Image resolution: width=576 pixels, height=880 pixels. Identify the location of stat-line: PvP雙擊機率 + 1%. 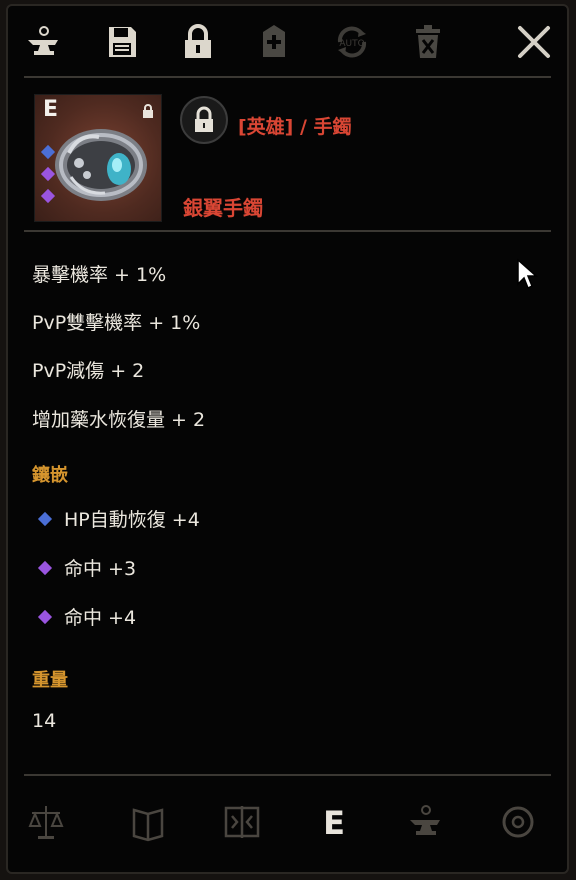
(116, 323).